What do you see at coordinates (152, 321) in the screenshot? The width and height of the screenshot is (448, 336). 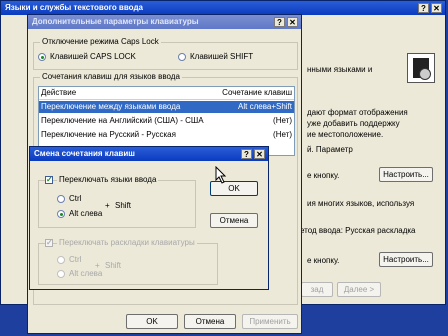 I see `ok-button: OK` at bounding box center [152, 321].